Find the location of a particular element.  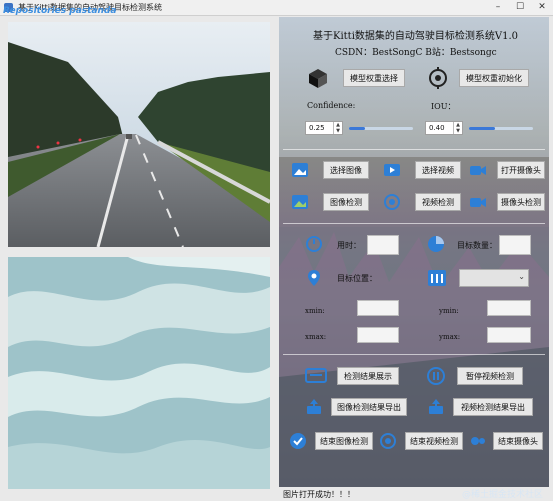

target-position-label: 目标位置： is located at coordinates (357, 278).